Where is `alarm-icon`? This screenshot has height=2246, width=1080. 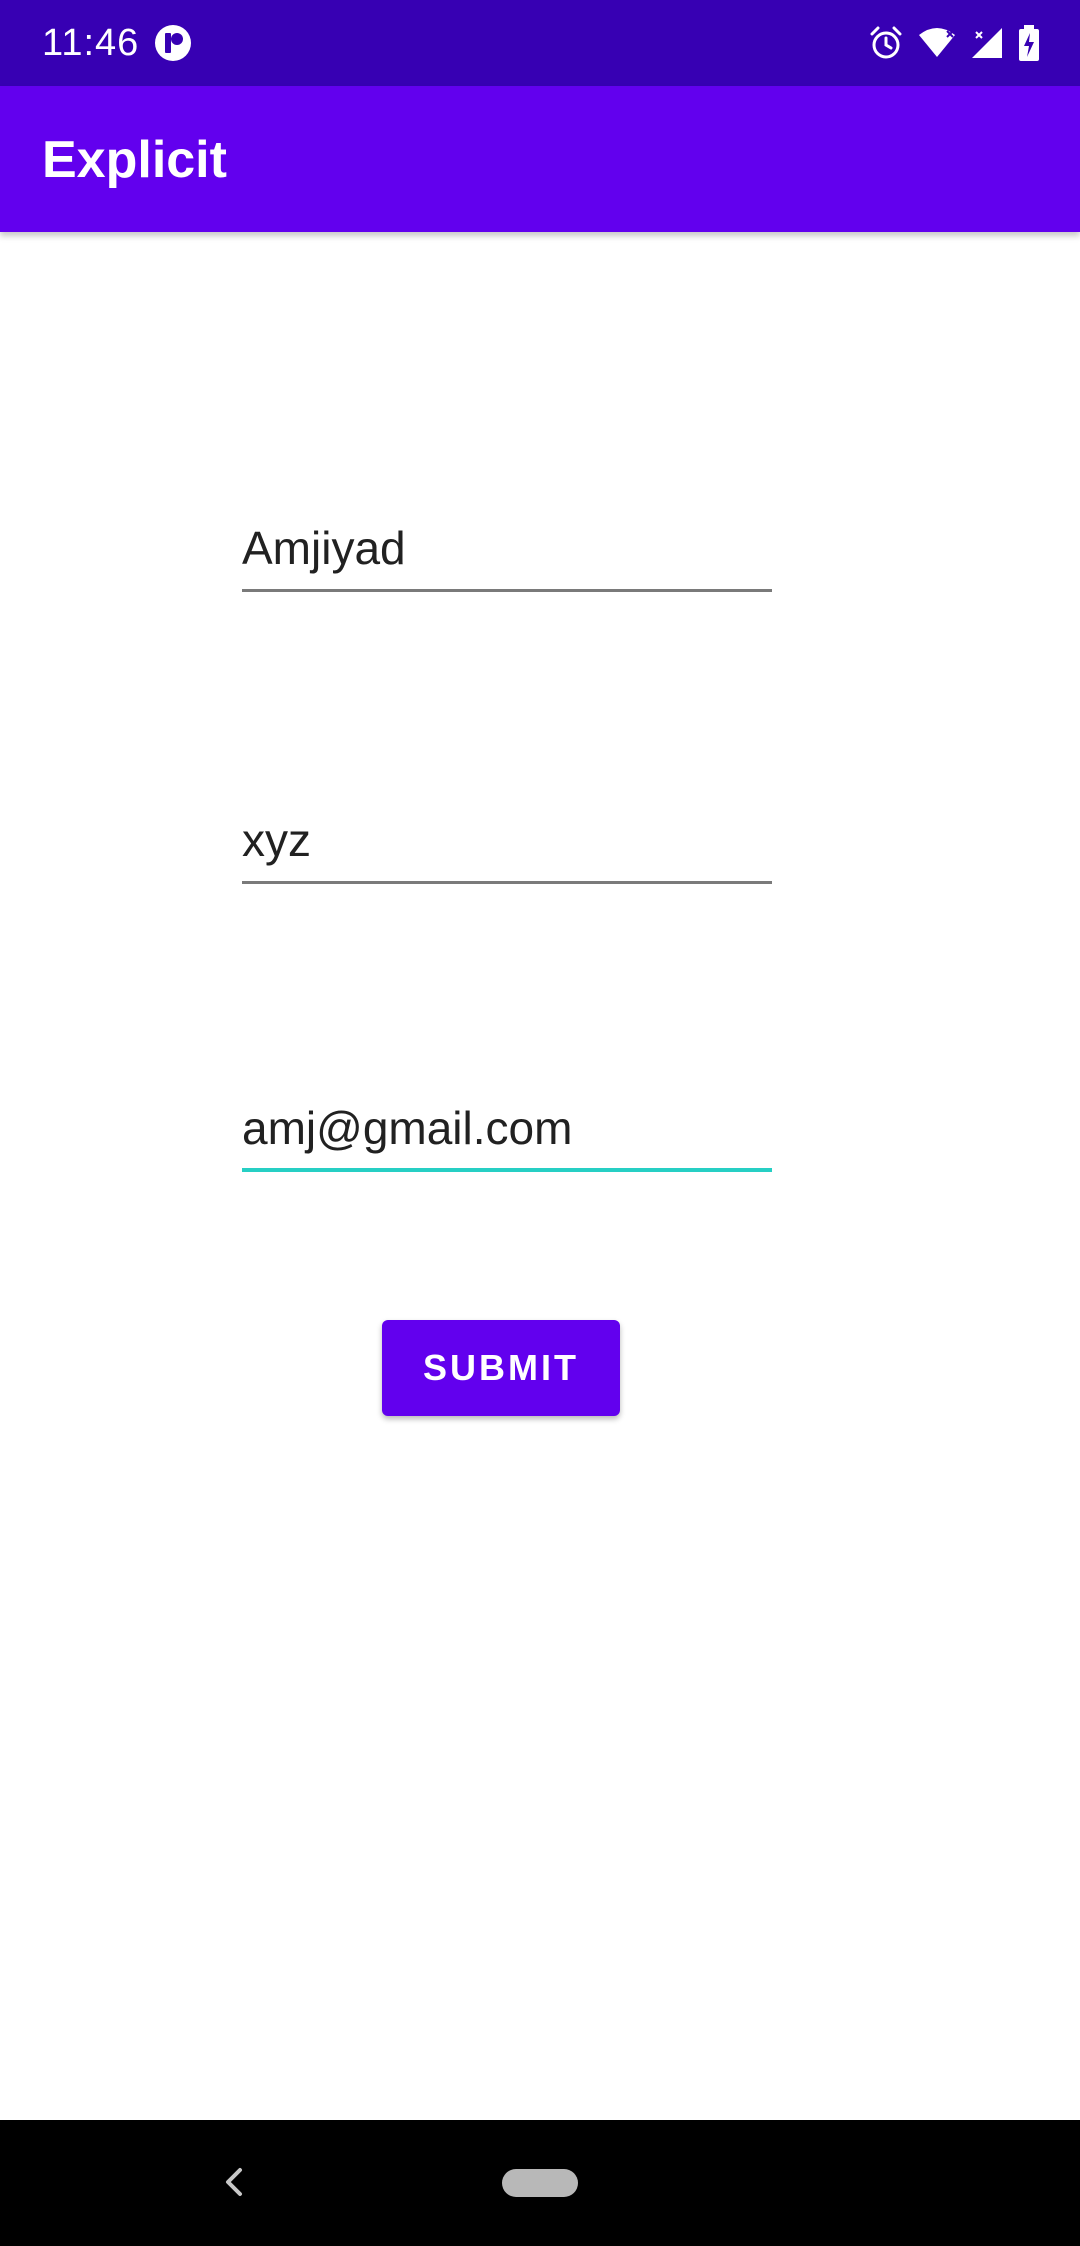
alarm-icon is located at coordinates (886, 43).